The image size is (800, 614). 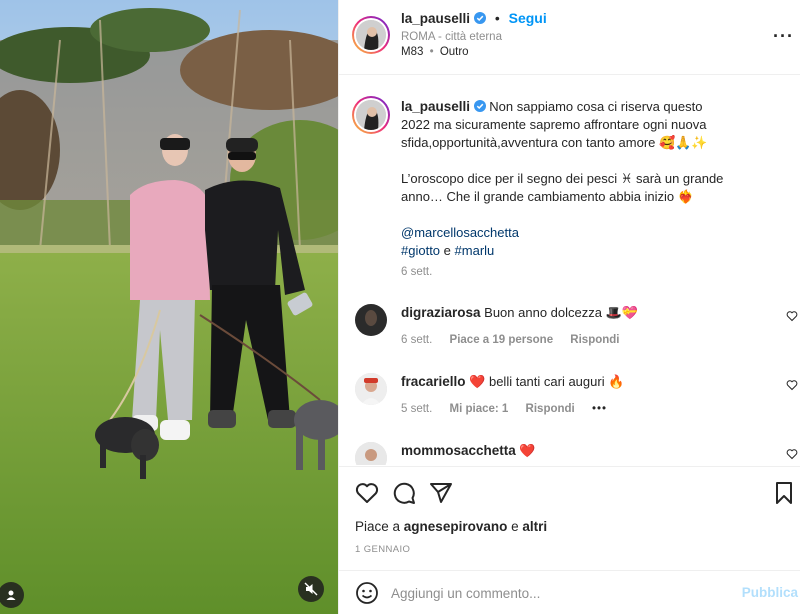 I want to click on comment-item: mommosacchetta ❤️, so click(x=569, y=452).